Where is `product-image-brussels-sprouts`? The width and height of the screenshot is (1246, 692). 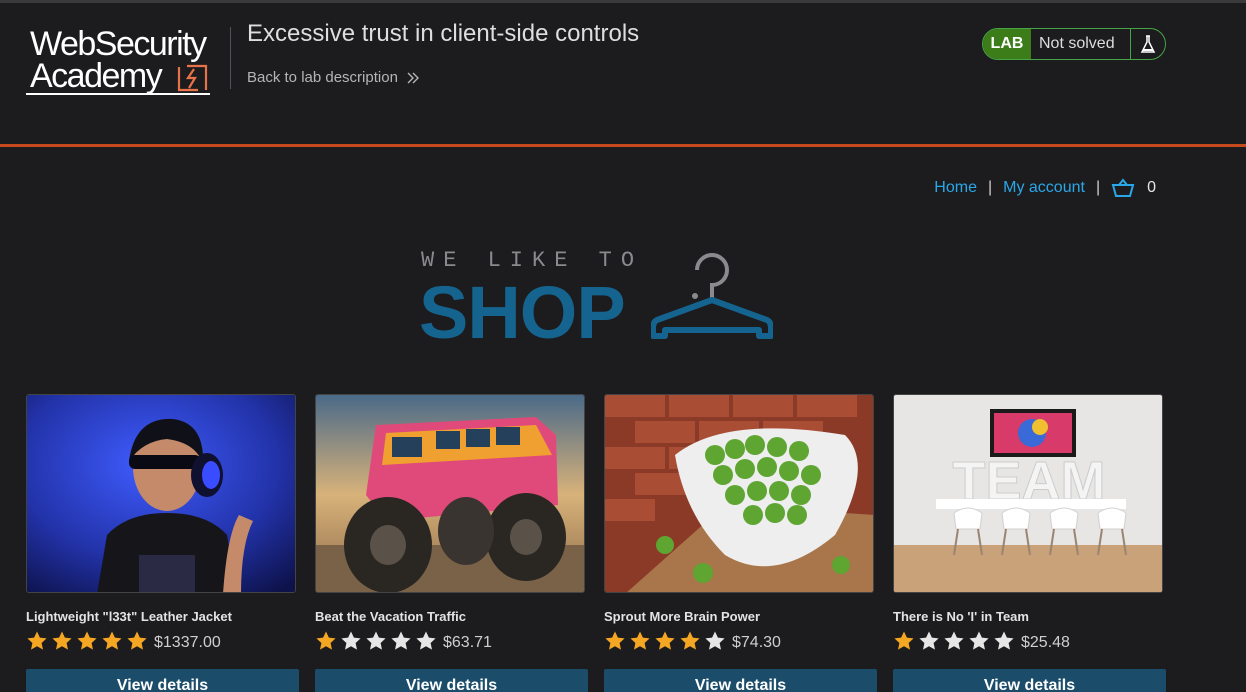 product-image-brussels-sprouts is located at coordinates (739, 493).